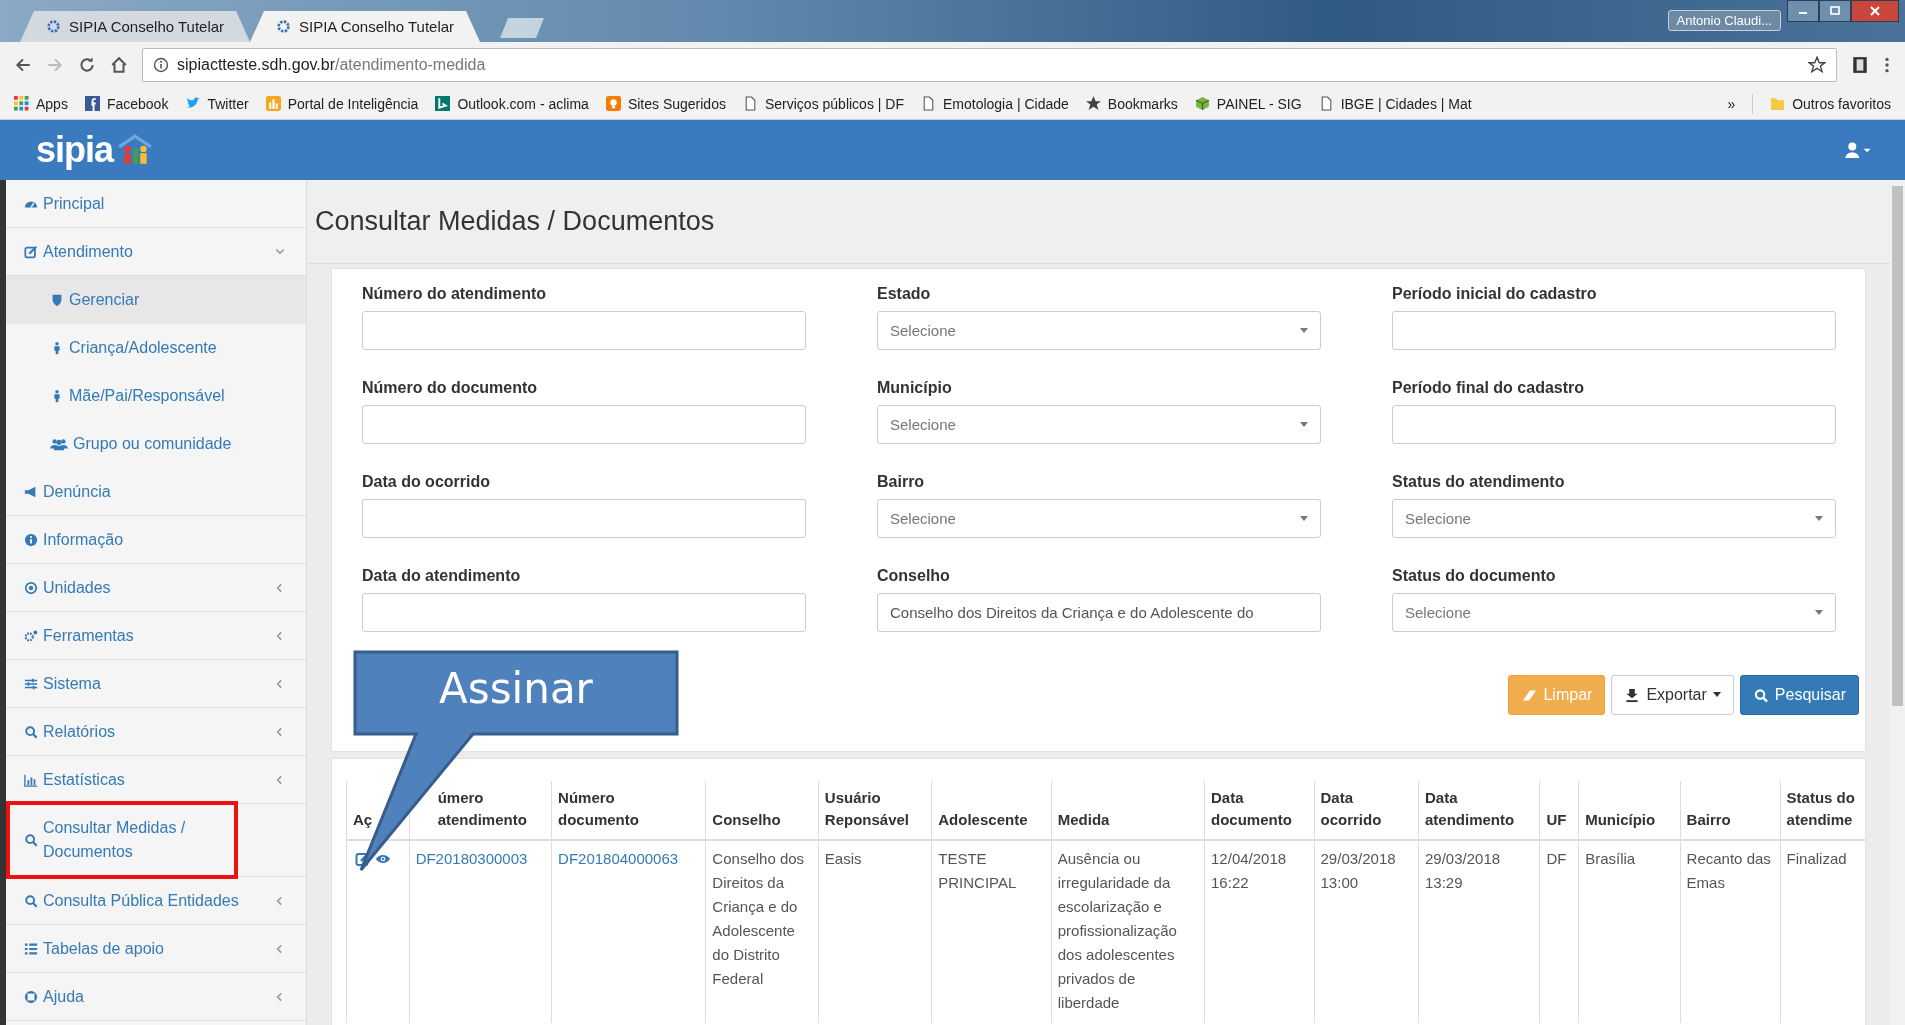 The width and height of the screenshot is (1905, 1025). What do you see at coordinates (156, 444) in the screenshot?
I see `sidebar-subitem: Grupo ou comunidade` at bounding box center [156, 444].